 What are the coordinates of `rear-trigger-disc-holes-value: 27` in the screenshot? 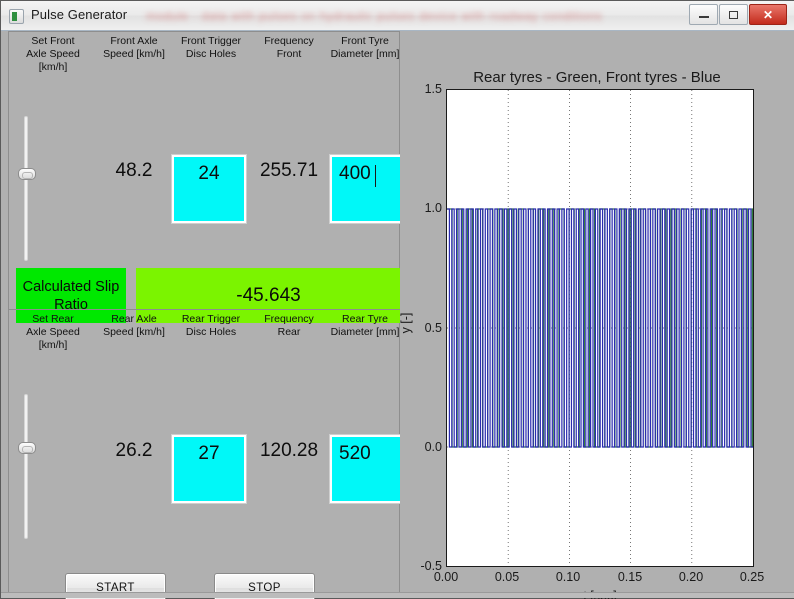 It's located at (209, 453).